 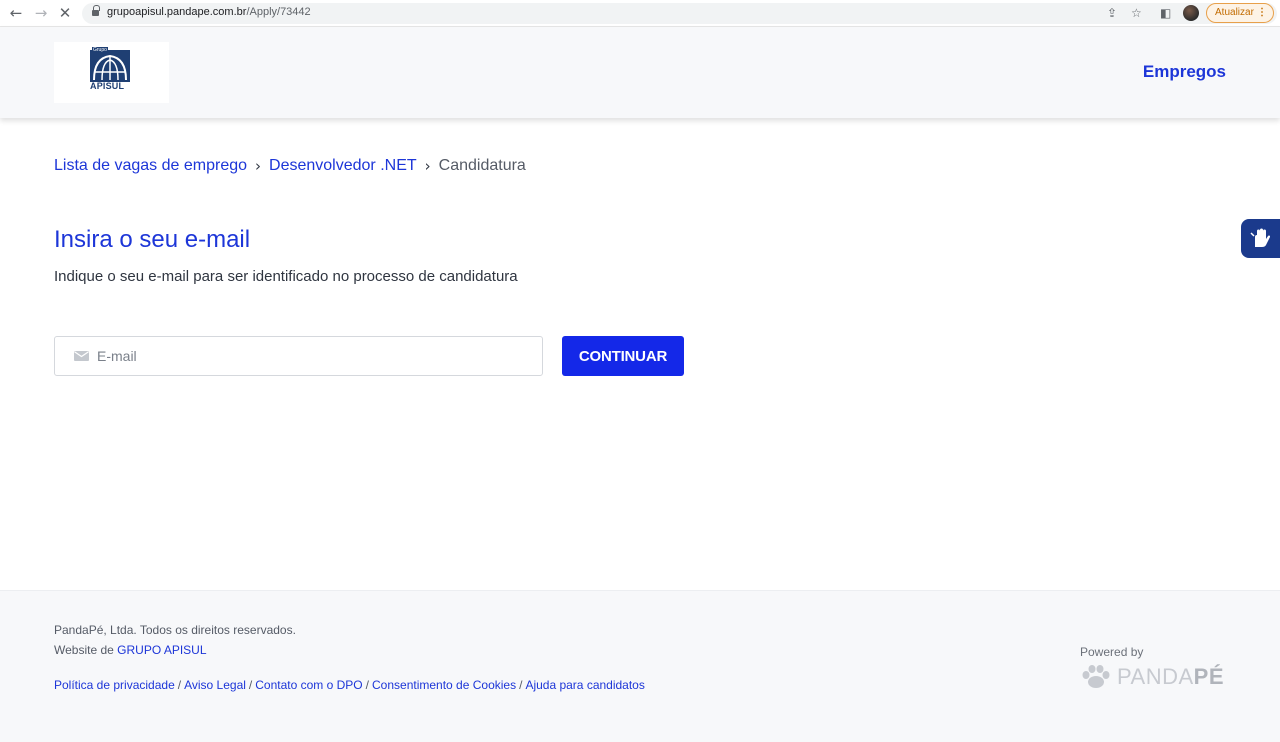 I want to click on profile-avatar, so click(x=1191, y=13).